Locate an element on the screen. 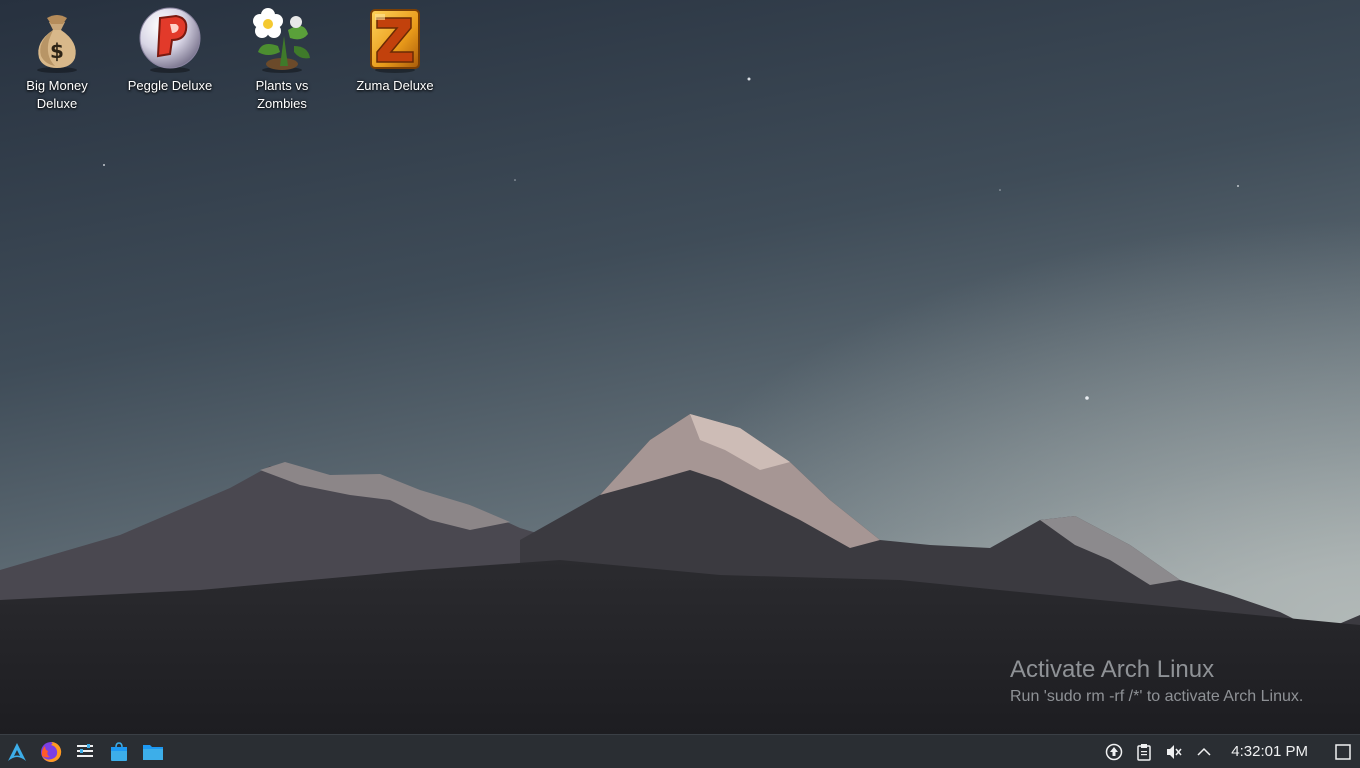 Image resolution: width=1360 pixels, height=768 pixels. update-icon is located at coordinates (1114, 752).